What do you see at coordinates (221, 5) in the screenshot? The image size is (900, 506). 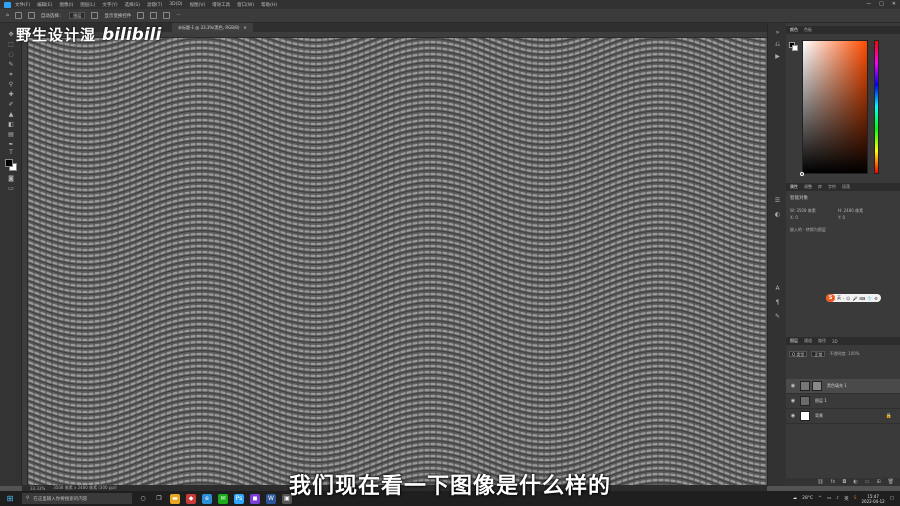 I see `menu-plugins: 增效工具` at bounding box center [221, 5].